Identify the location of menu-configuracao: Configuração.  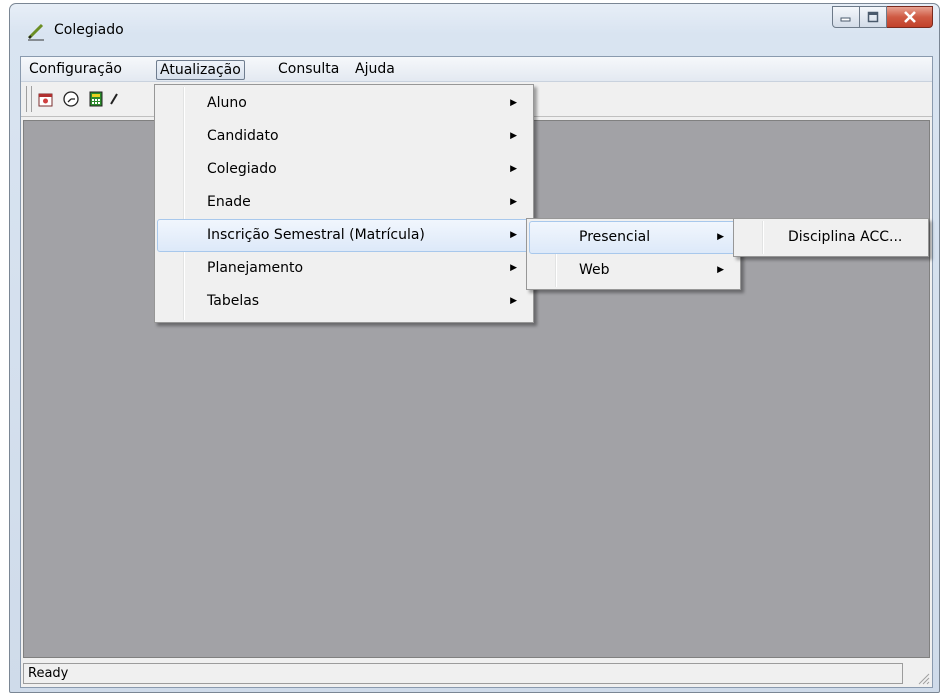
(75, 69).